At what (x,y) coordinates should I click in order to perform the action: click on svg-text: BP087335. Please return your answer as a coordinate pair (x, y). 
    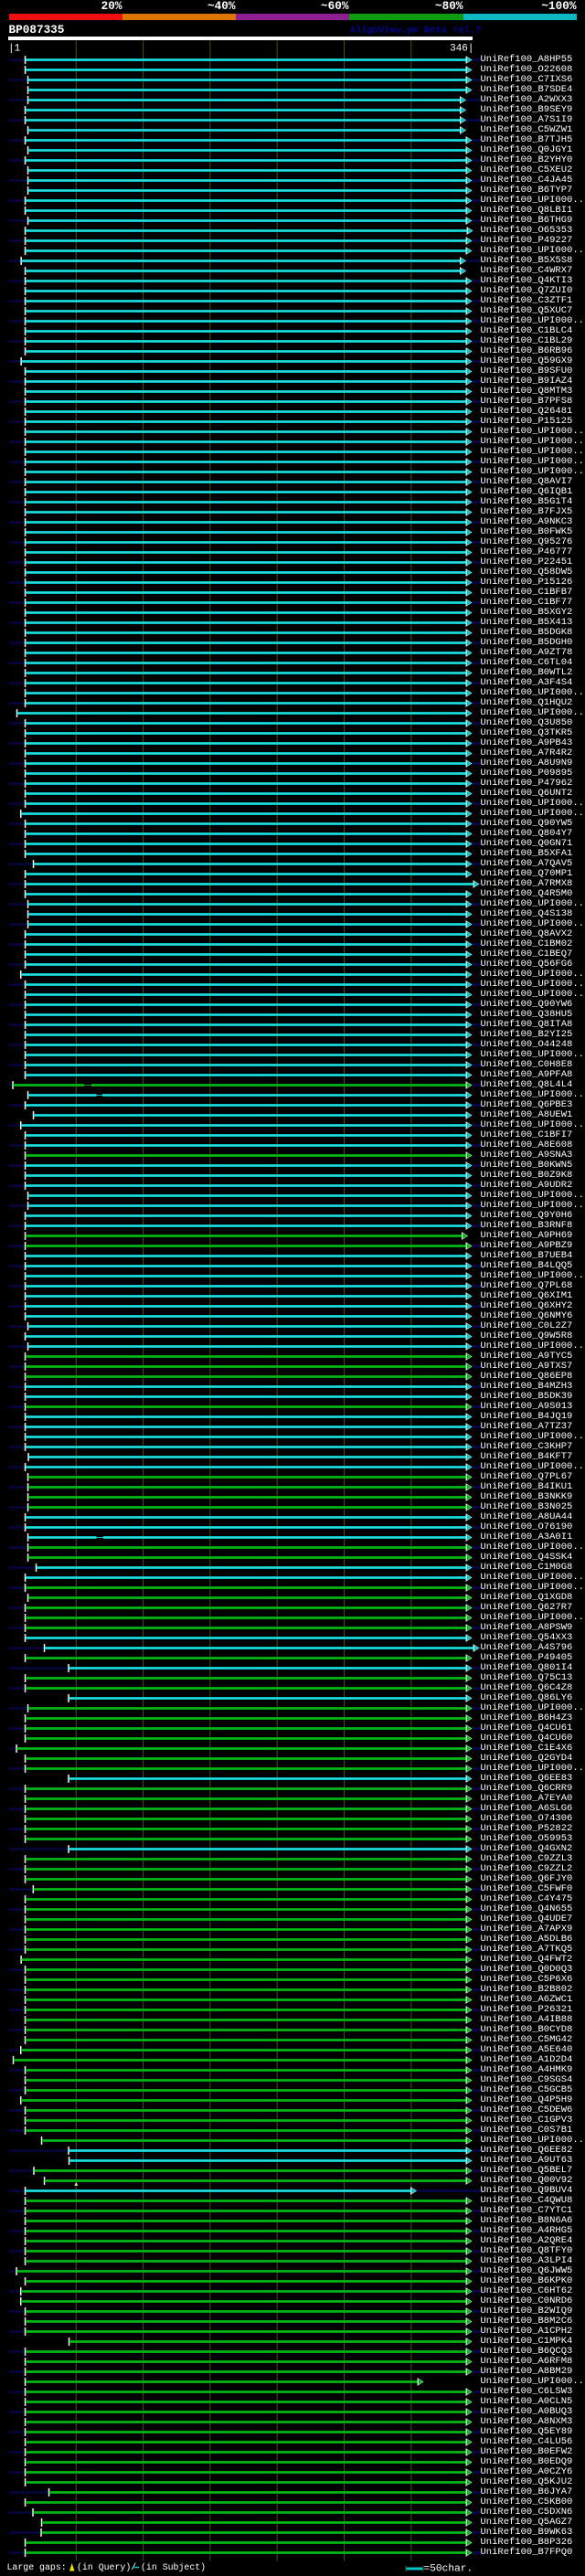
    Looking at the image, I should click on (37, 30).